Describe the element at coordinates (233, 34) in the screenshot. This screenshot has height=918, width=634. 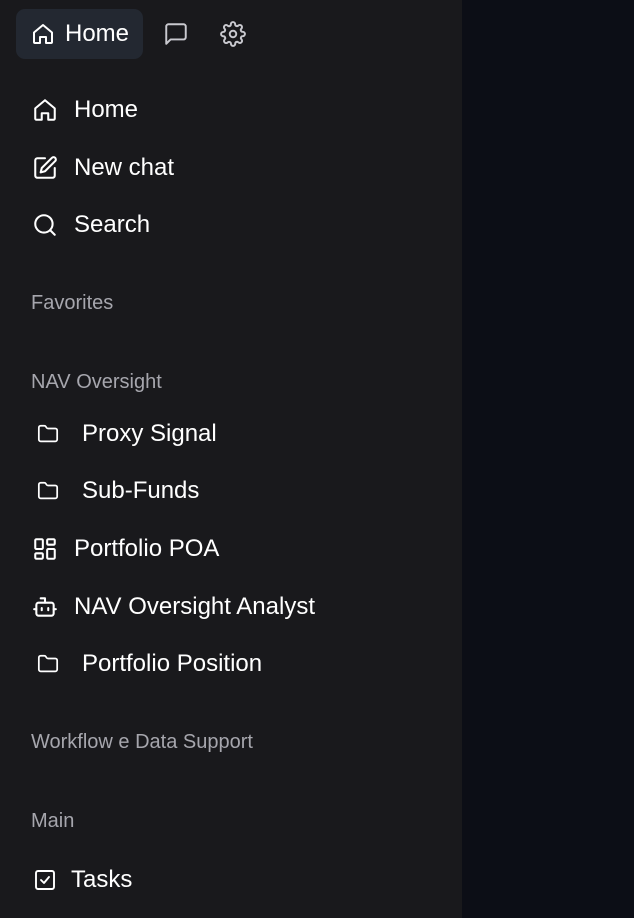
I see `gear-icon` at that location.